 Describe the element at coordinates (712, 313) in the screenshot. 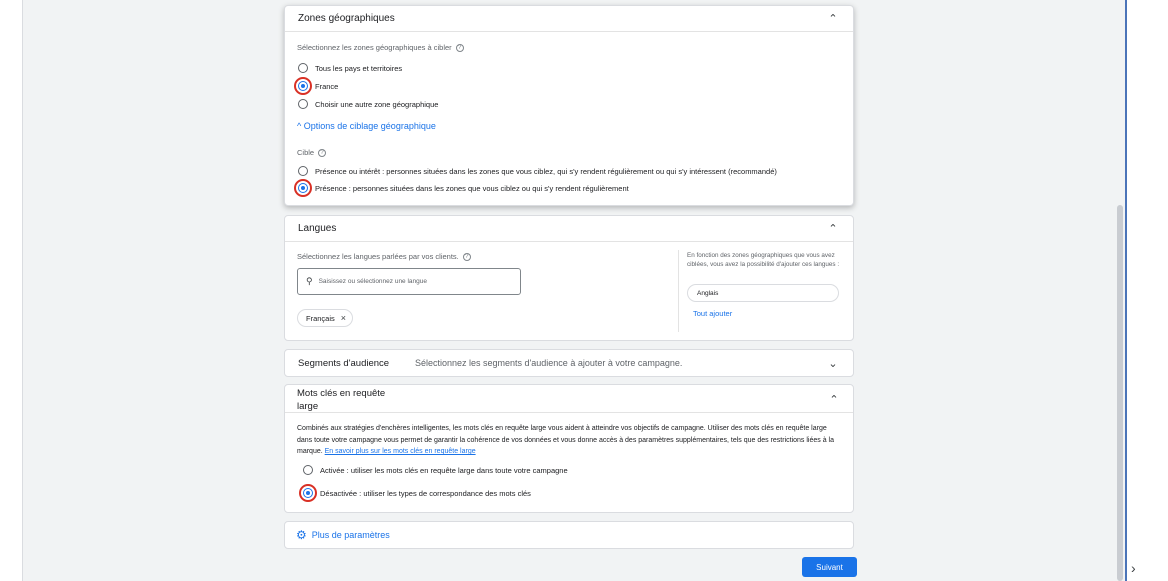

I see `add-all-link: Tout ajouter` at that location.